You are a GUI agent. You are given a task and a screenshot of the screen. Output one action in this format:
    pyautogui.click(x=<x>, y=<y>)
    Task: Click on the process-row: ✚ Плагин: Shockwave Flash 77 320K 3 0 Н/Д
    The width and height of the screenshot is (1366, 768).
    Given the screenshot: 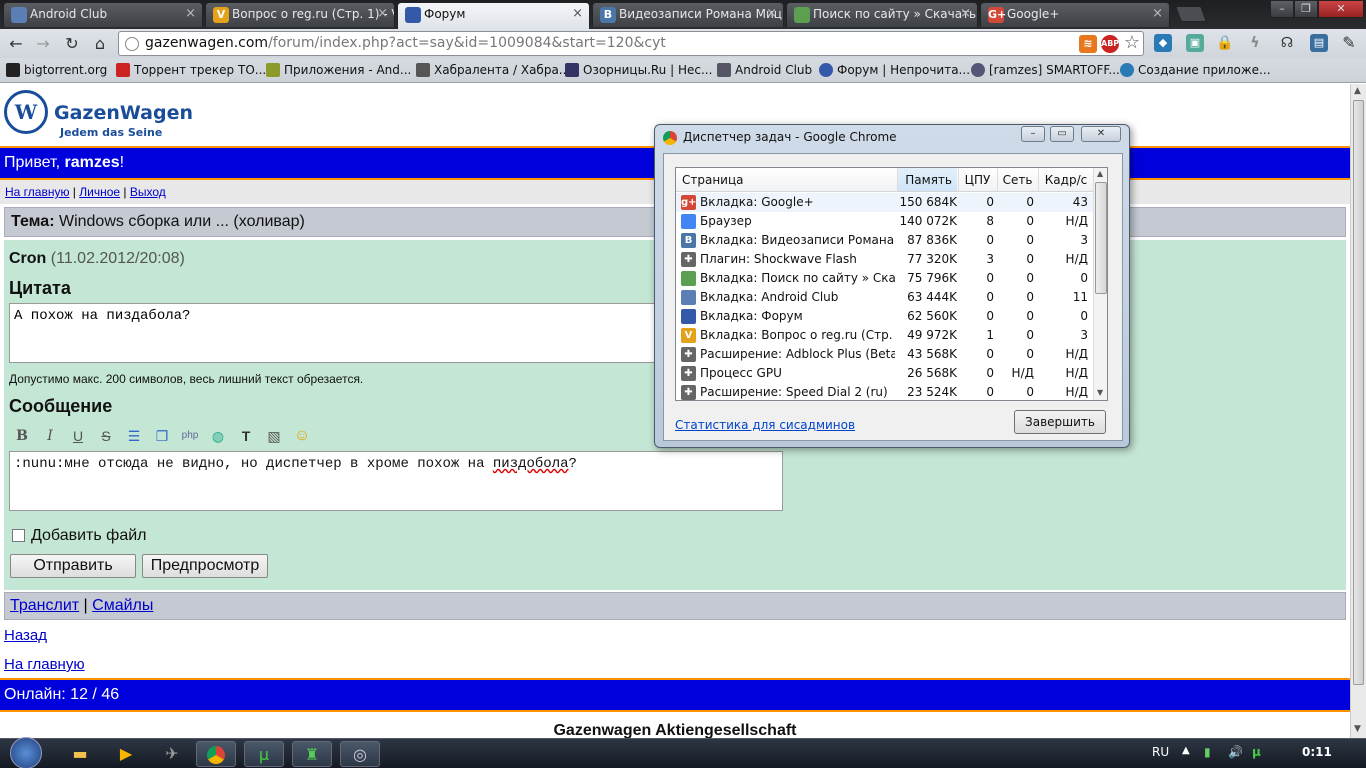 What is the action you would take?
    pyautogui.click(x=884, y=259)
    